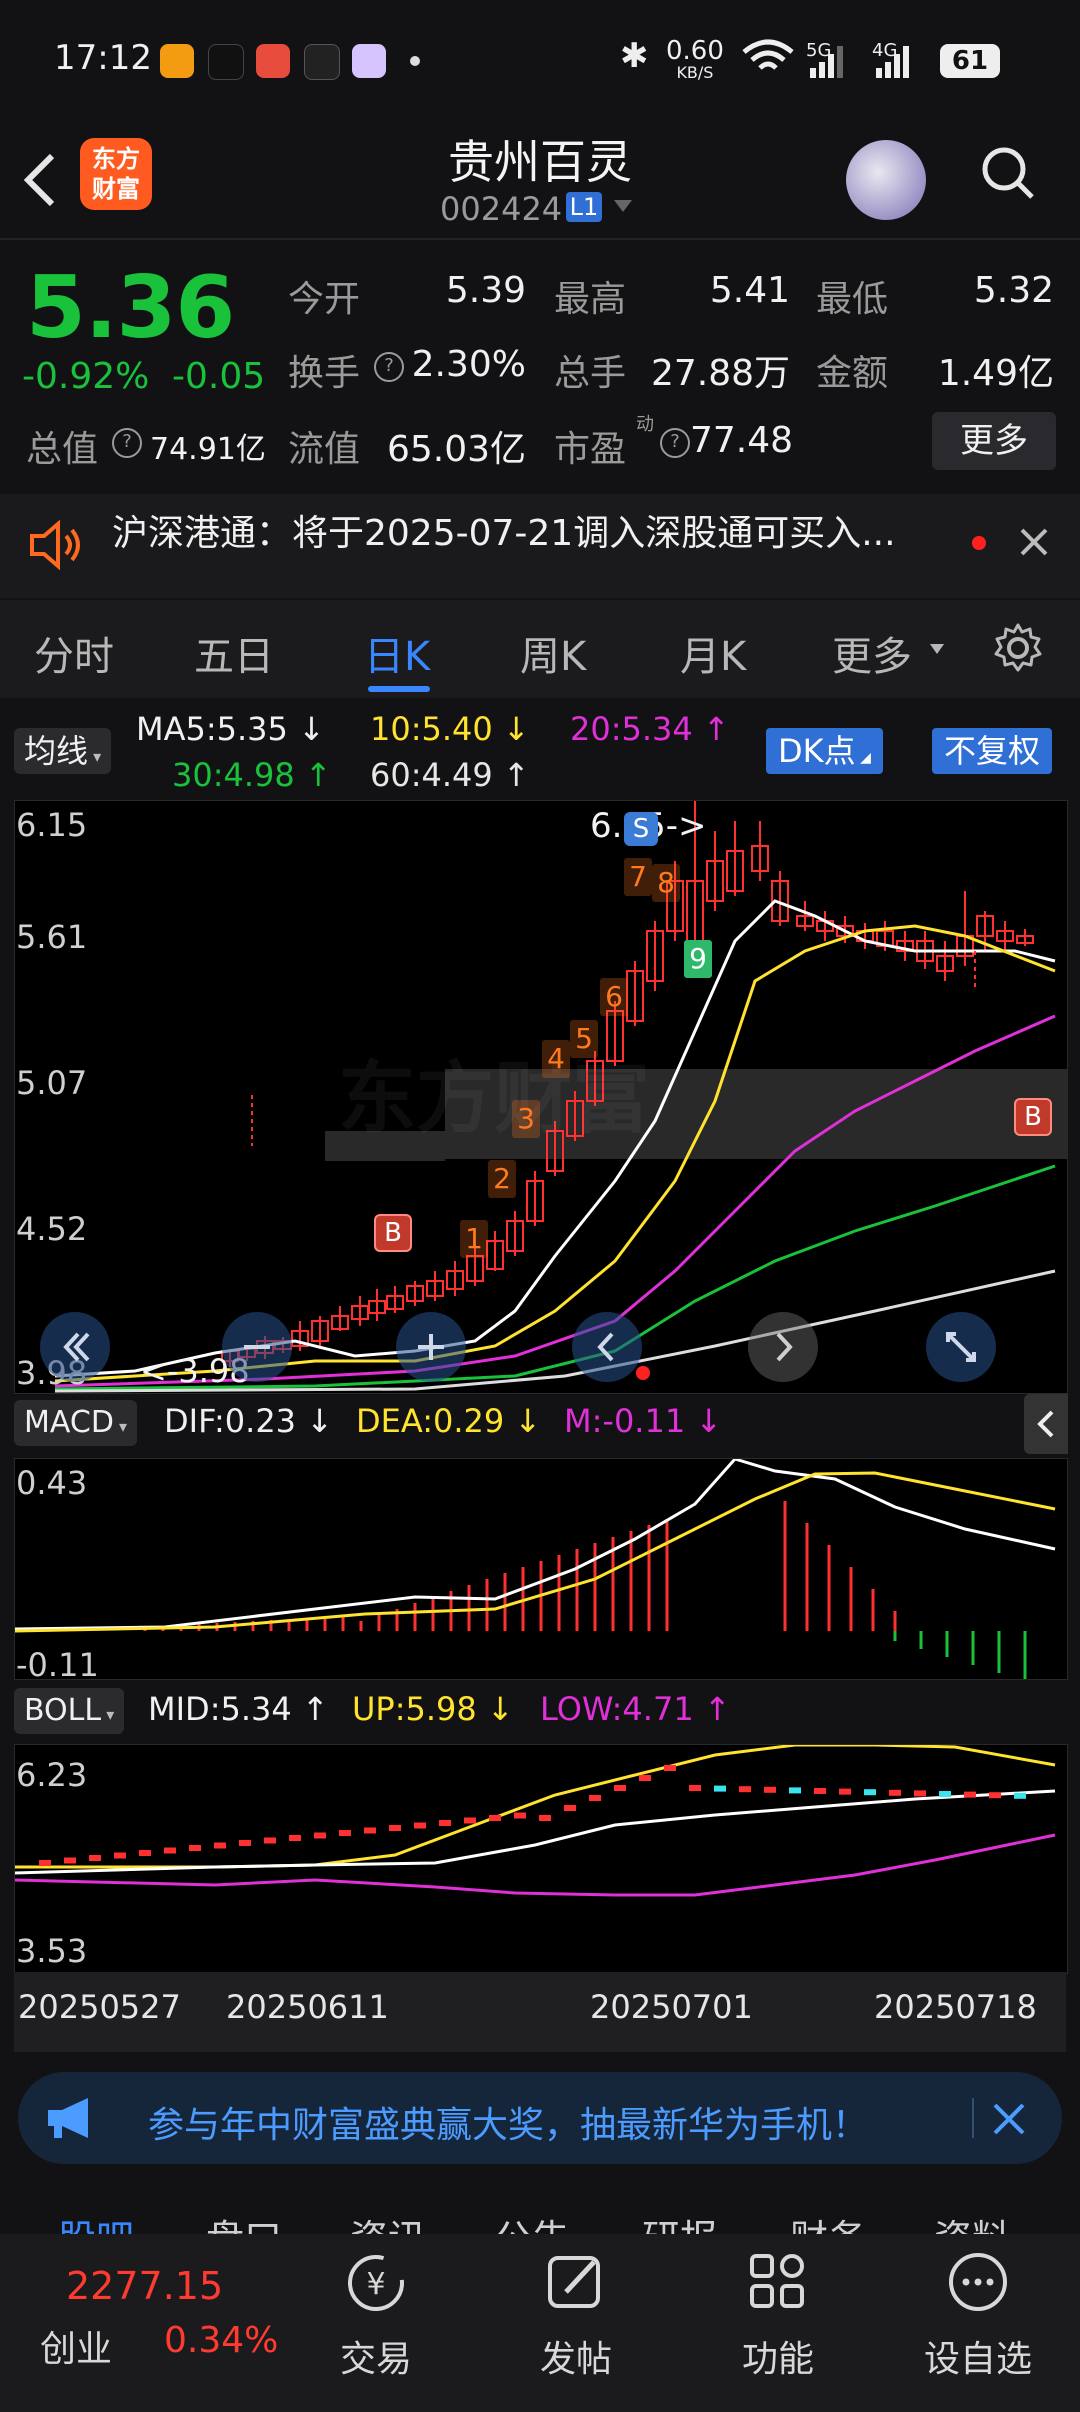 The height and width of the screenshot is (2412, 1080). I want to click on watermark: 东方财富, so click(494, 1099).